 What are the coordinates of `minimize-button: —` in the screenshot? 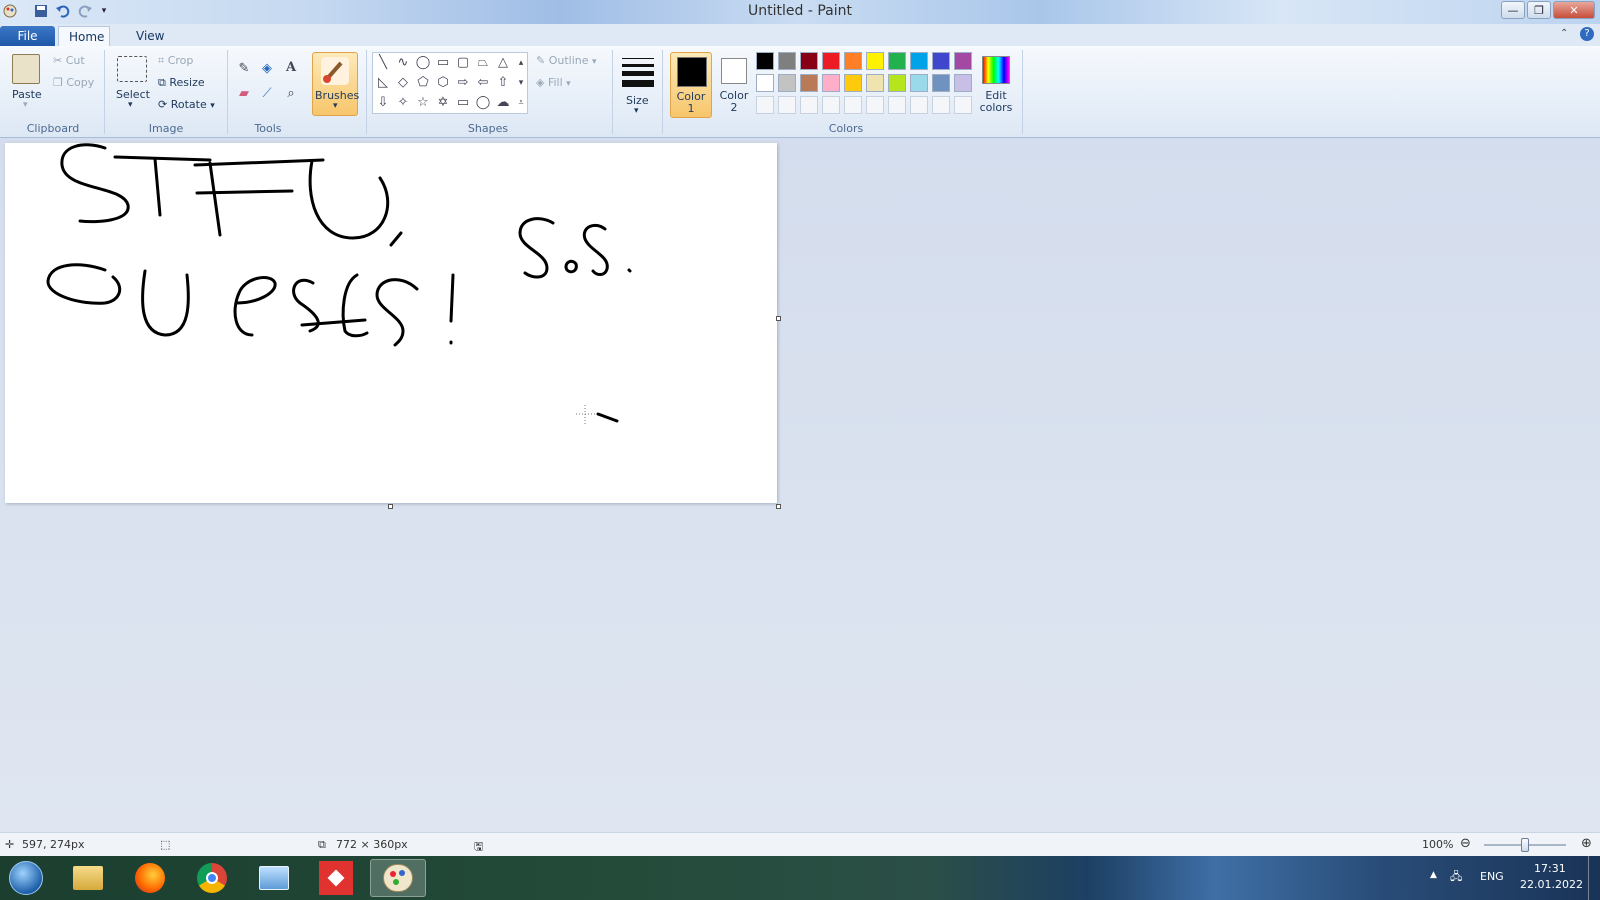 It's located at (1513, 10).